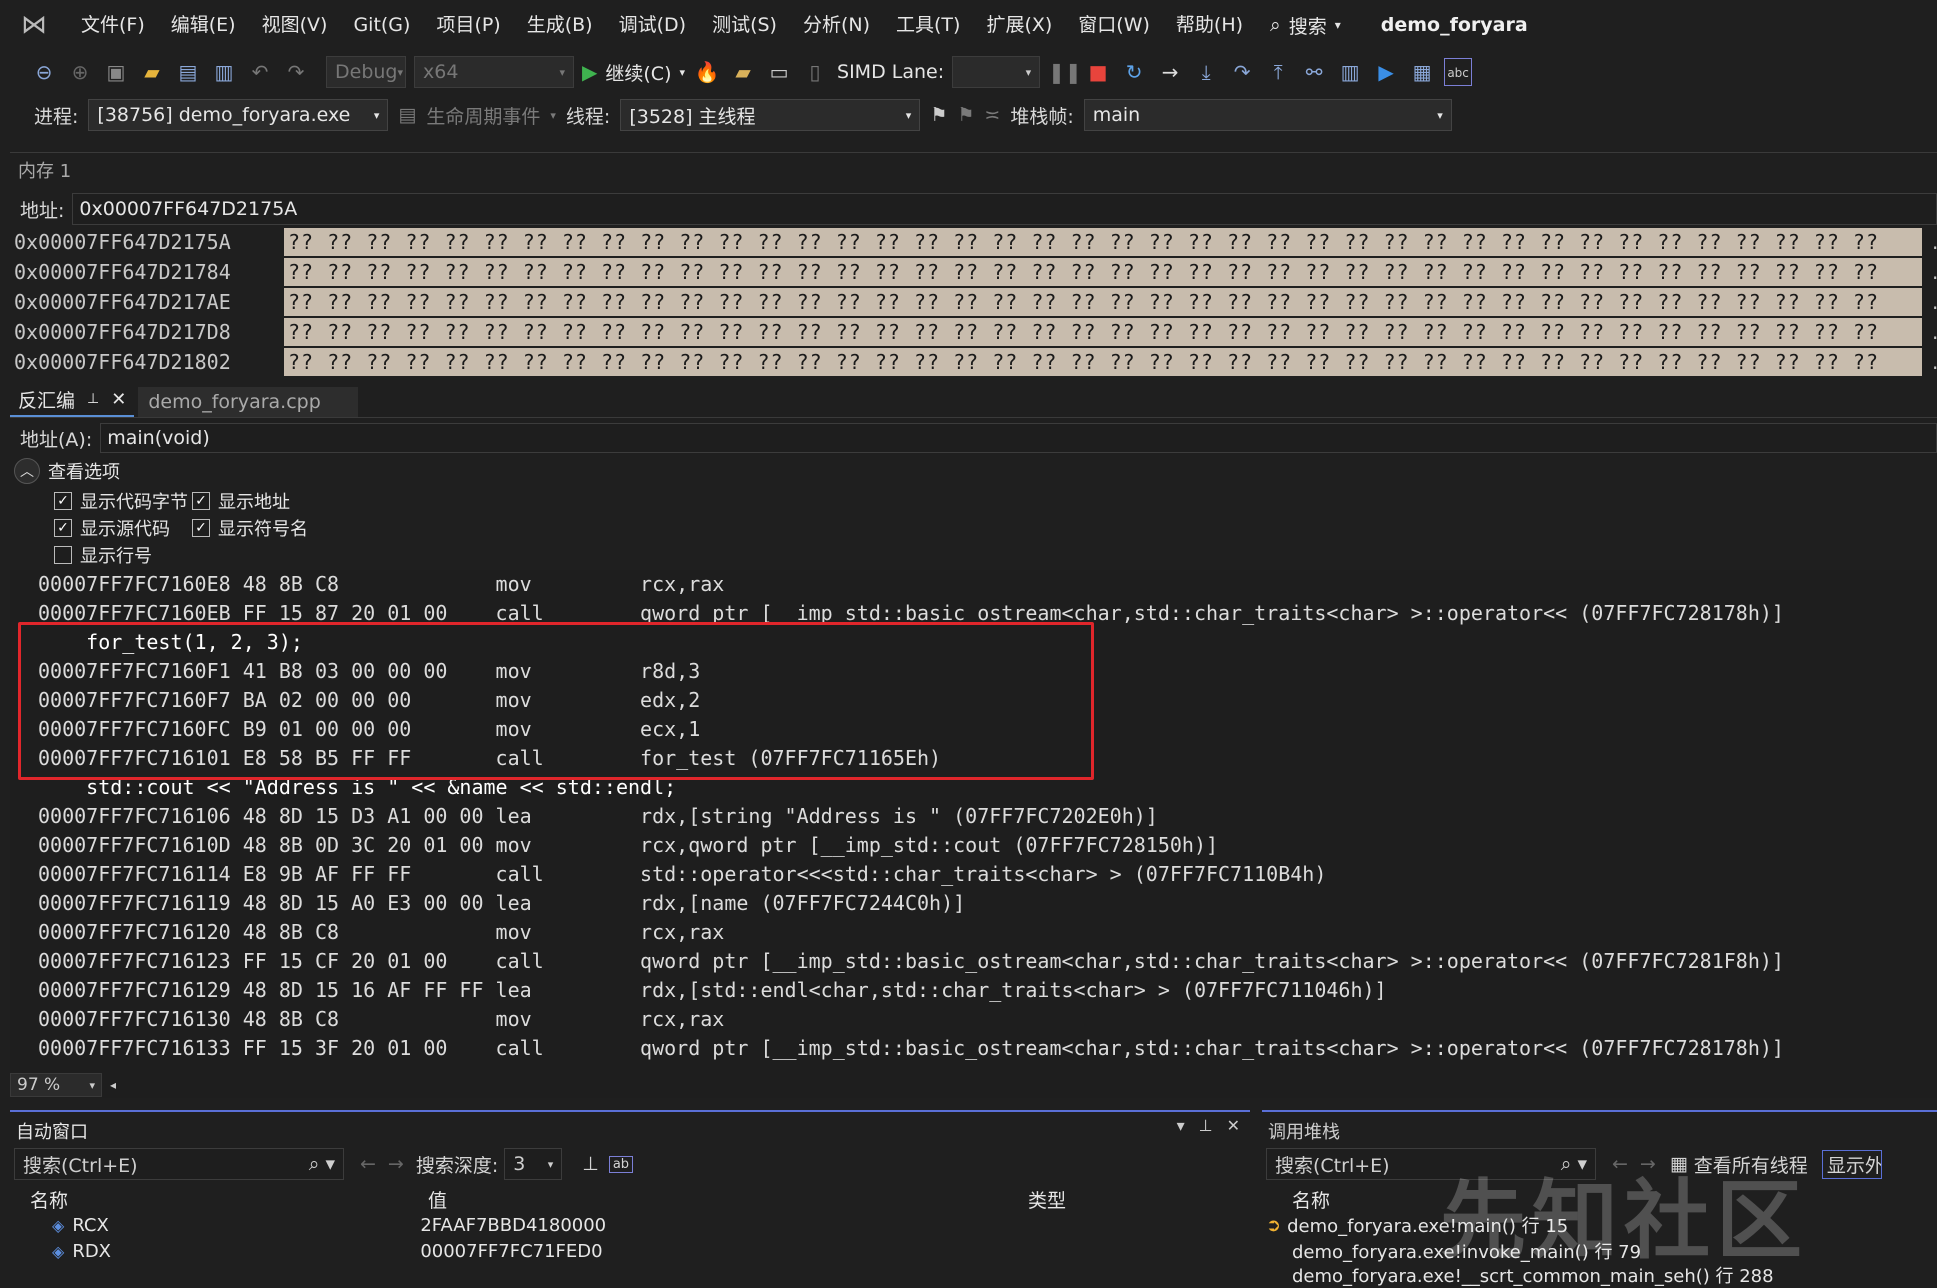 The image size is (1937, 1288). What do you see at coordinates (306, 1251) in the screenshot?
I see `table-row: ◈ RDX 00007FF7FC71FED0` at bounding box center [306, 1251].